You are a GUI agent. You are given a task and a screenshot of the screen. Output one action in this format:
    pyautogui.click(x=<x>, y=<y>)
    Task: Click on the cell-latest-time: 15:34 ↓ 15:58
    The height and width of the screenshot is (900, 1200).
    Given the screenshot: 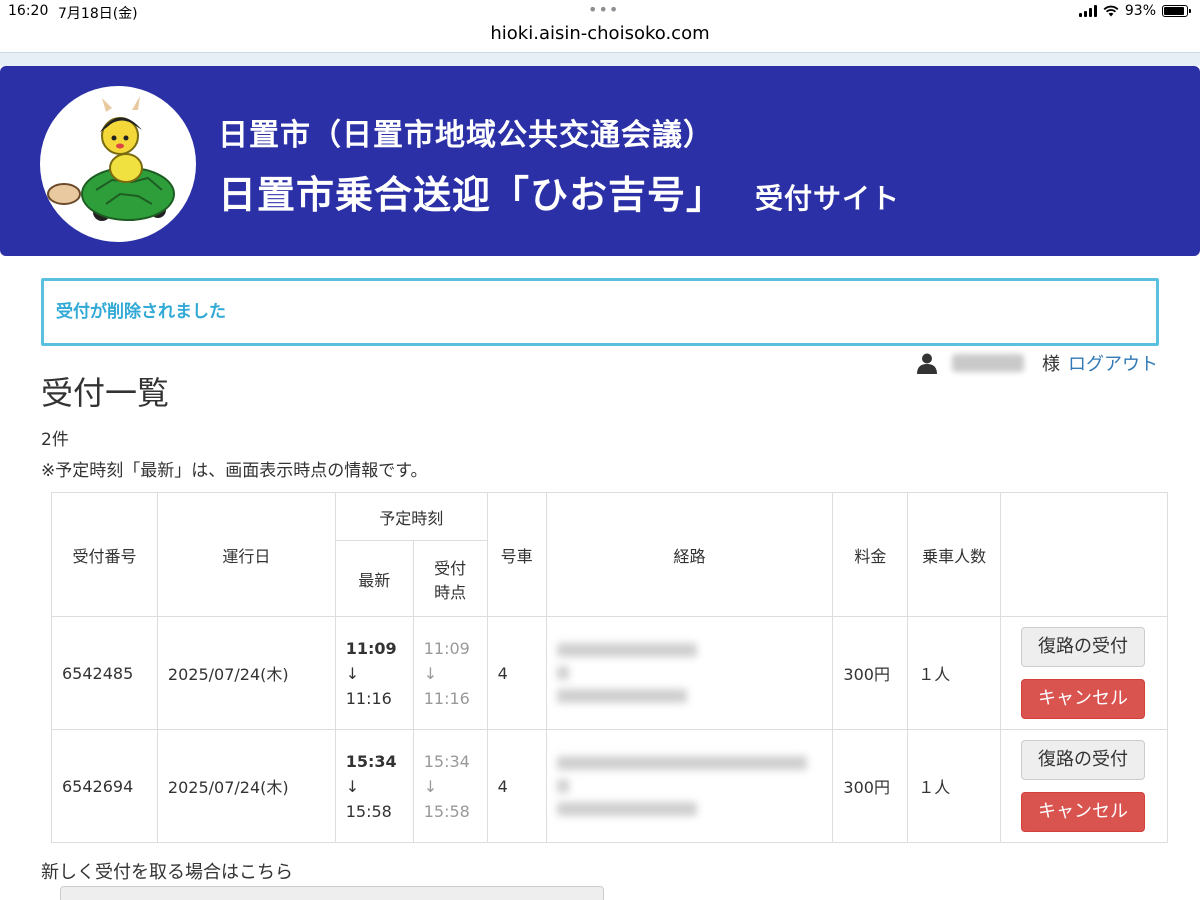 What is the action you would take?
    pyautogui.click(x=374, y=786)
    